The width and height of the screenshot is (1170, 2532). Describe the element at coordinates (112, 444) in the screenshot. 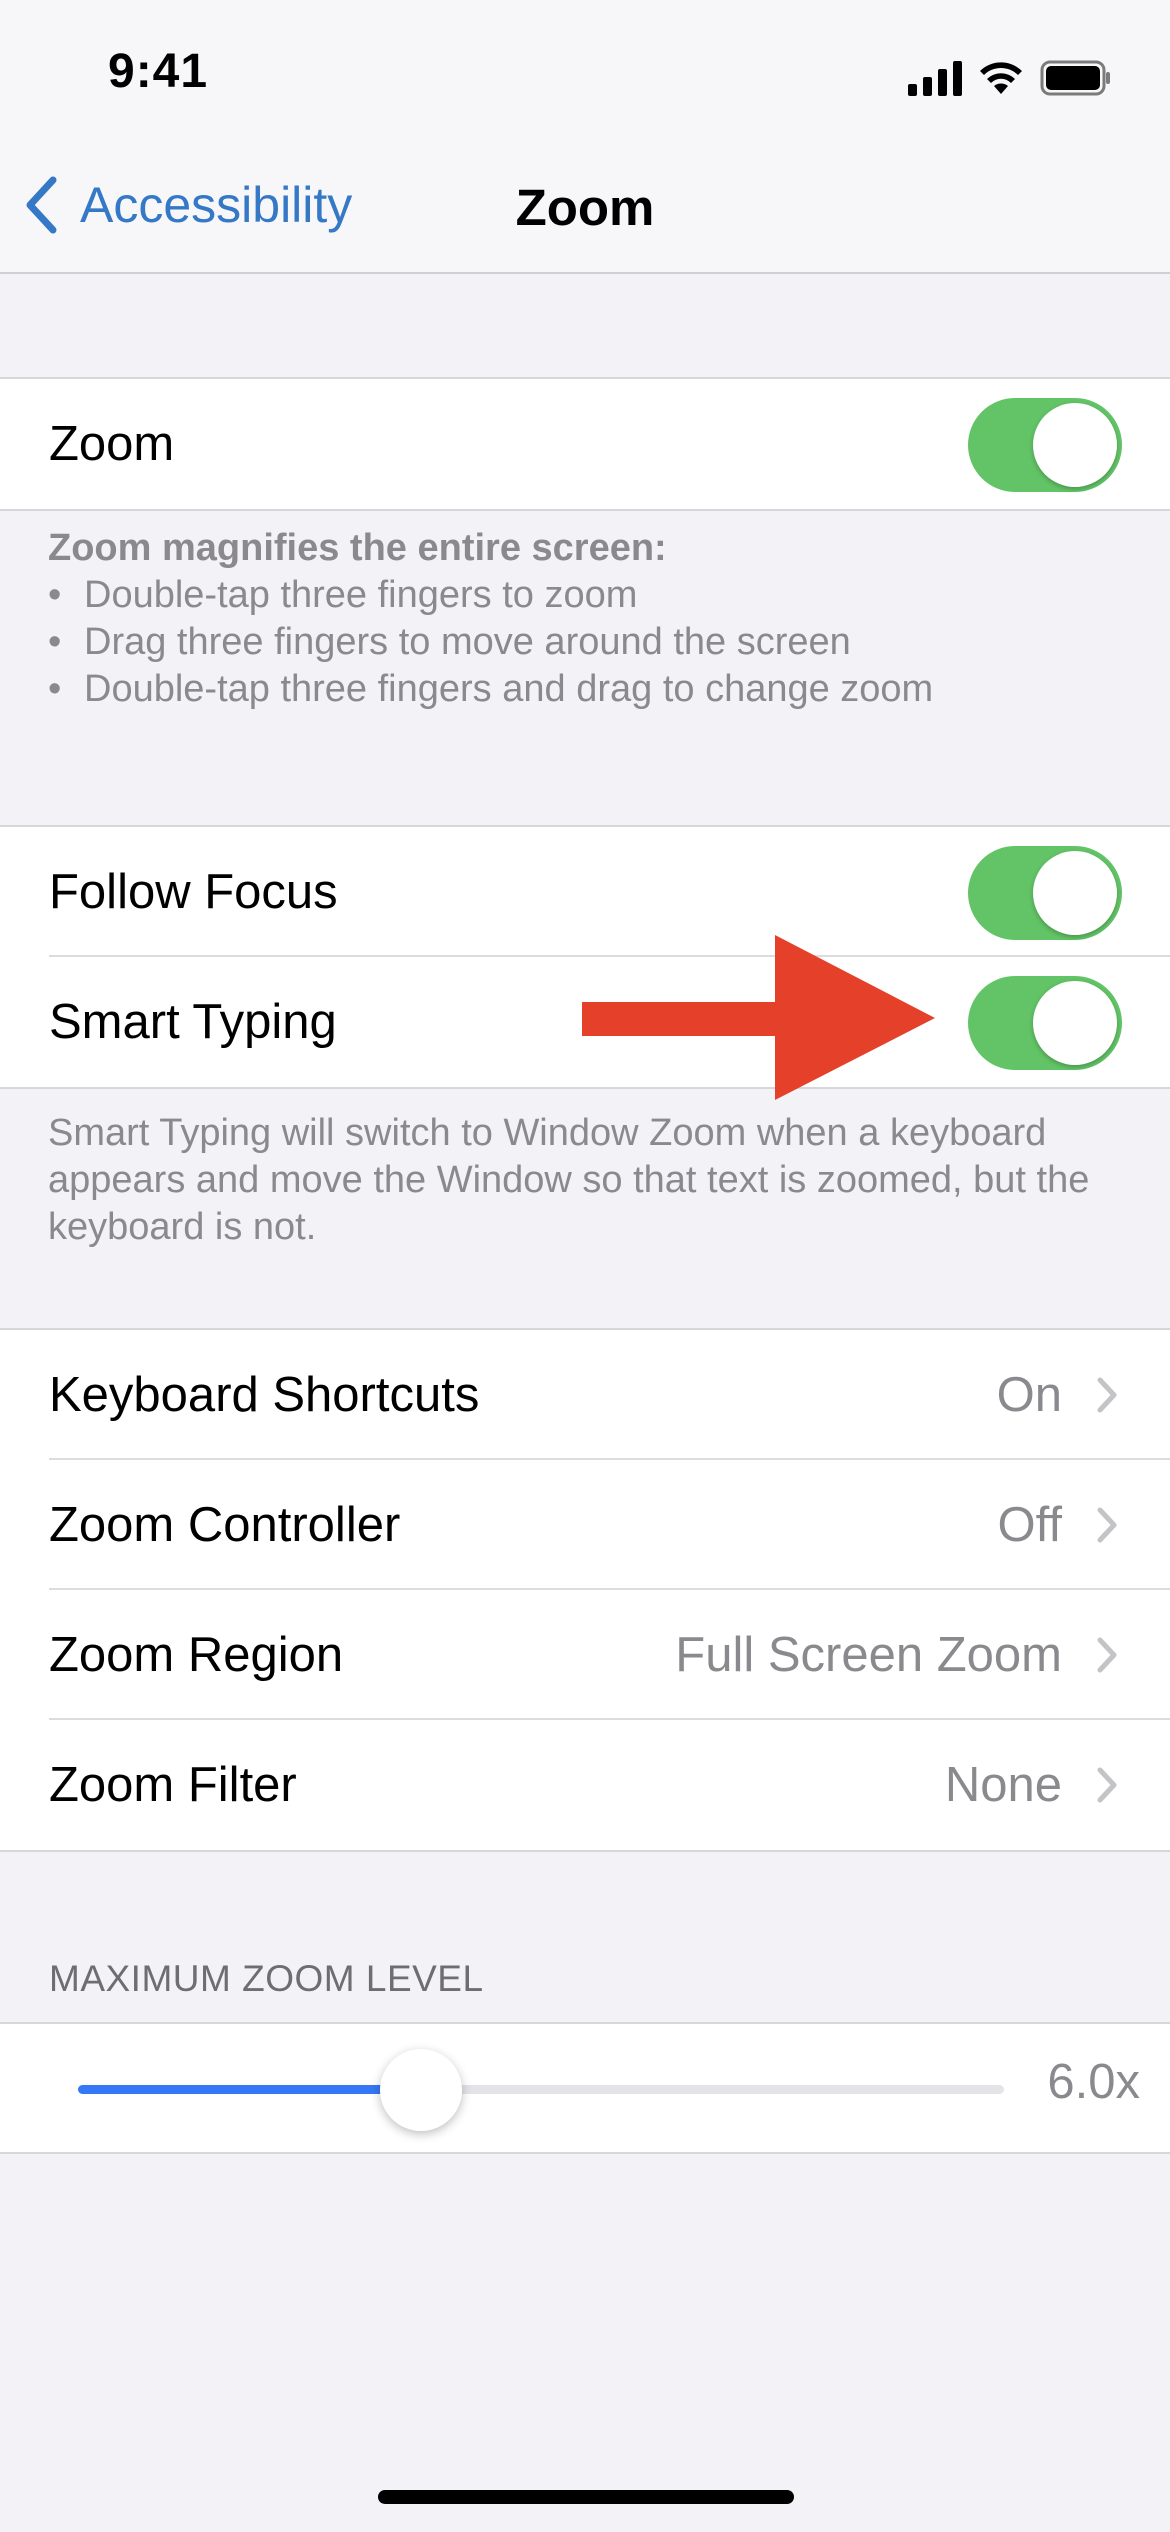

I see `zoom-label: Zoom` at that location.